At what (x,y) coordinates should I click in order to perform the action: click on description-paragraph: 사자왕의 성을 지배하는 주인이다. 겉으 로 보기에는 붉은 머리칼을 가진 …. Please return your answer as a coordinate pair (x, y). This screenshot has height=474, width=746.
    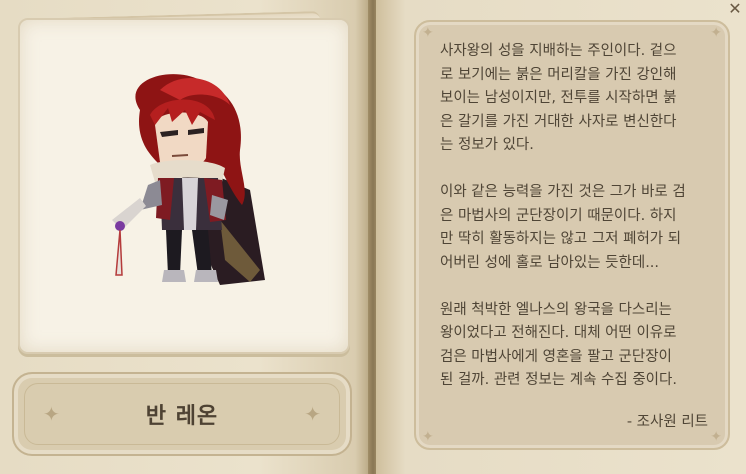
    Looking at the image, I should click on (558, 98).